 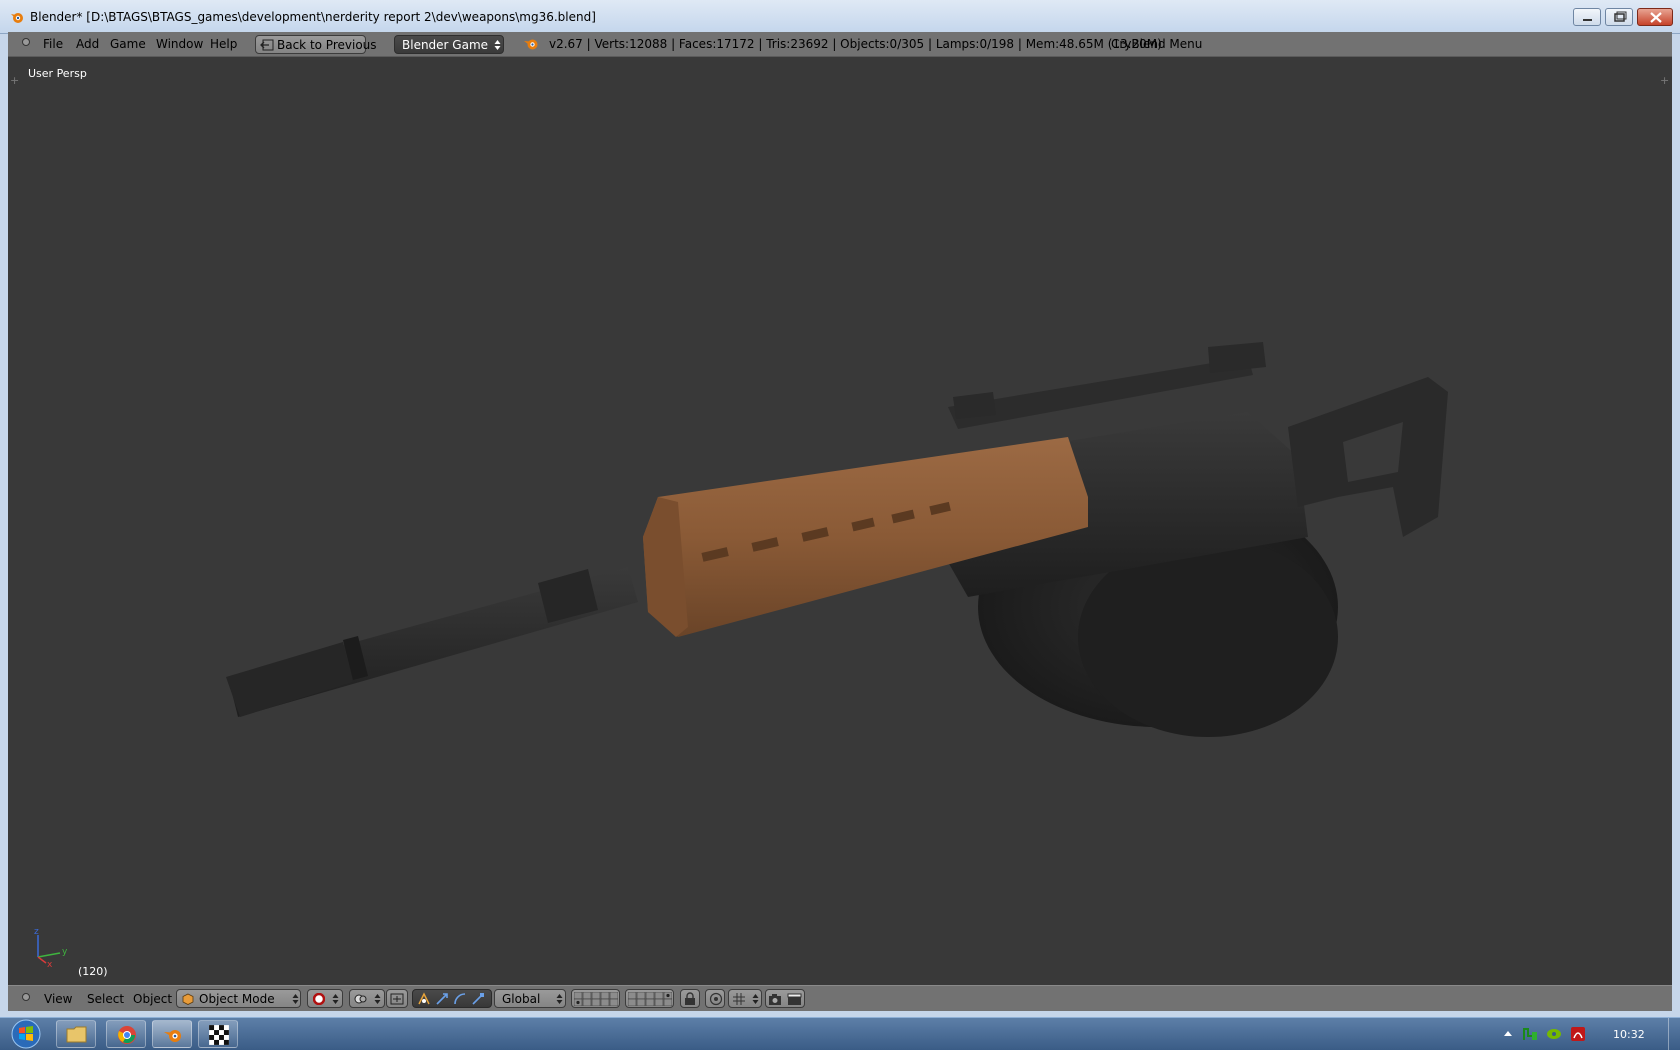 I want to click on pivot-select, so click(x=367, y=998).